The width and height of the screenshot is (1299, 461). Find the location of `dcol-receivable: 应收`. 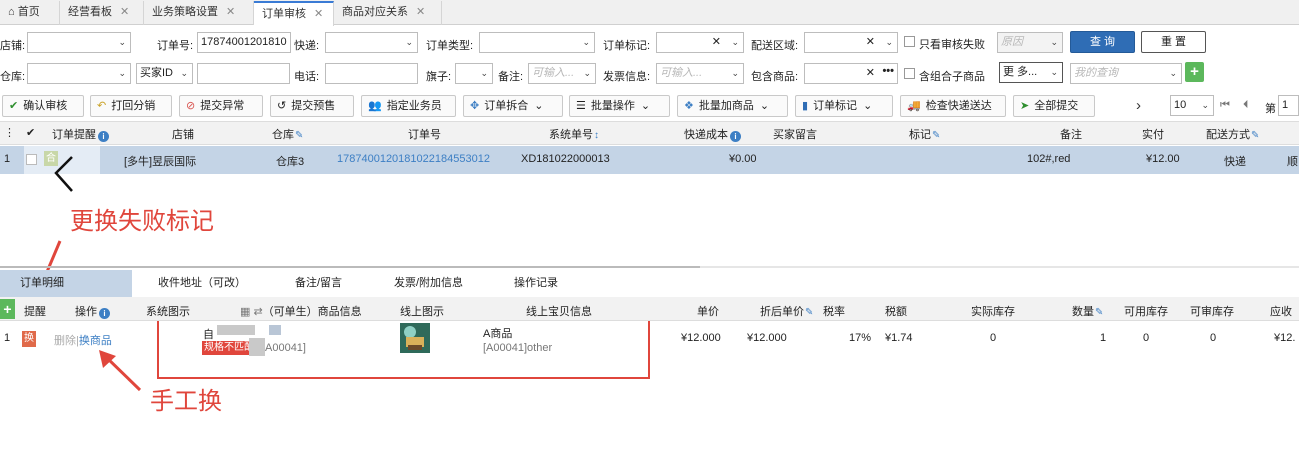

dcol-receivable: 应收 is located at coordinates (1281, 311).